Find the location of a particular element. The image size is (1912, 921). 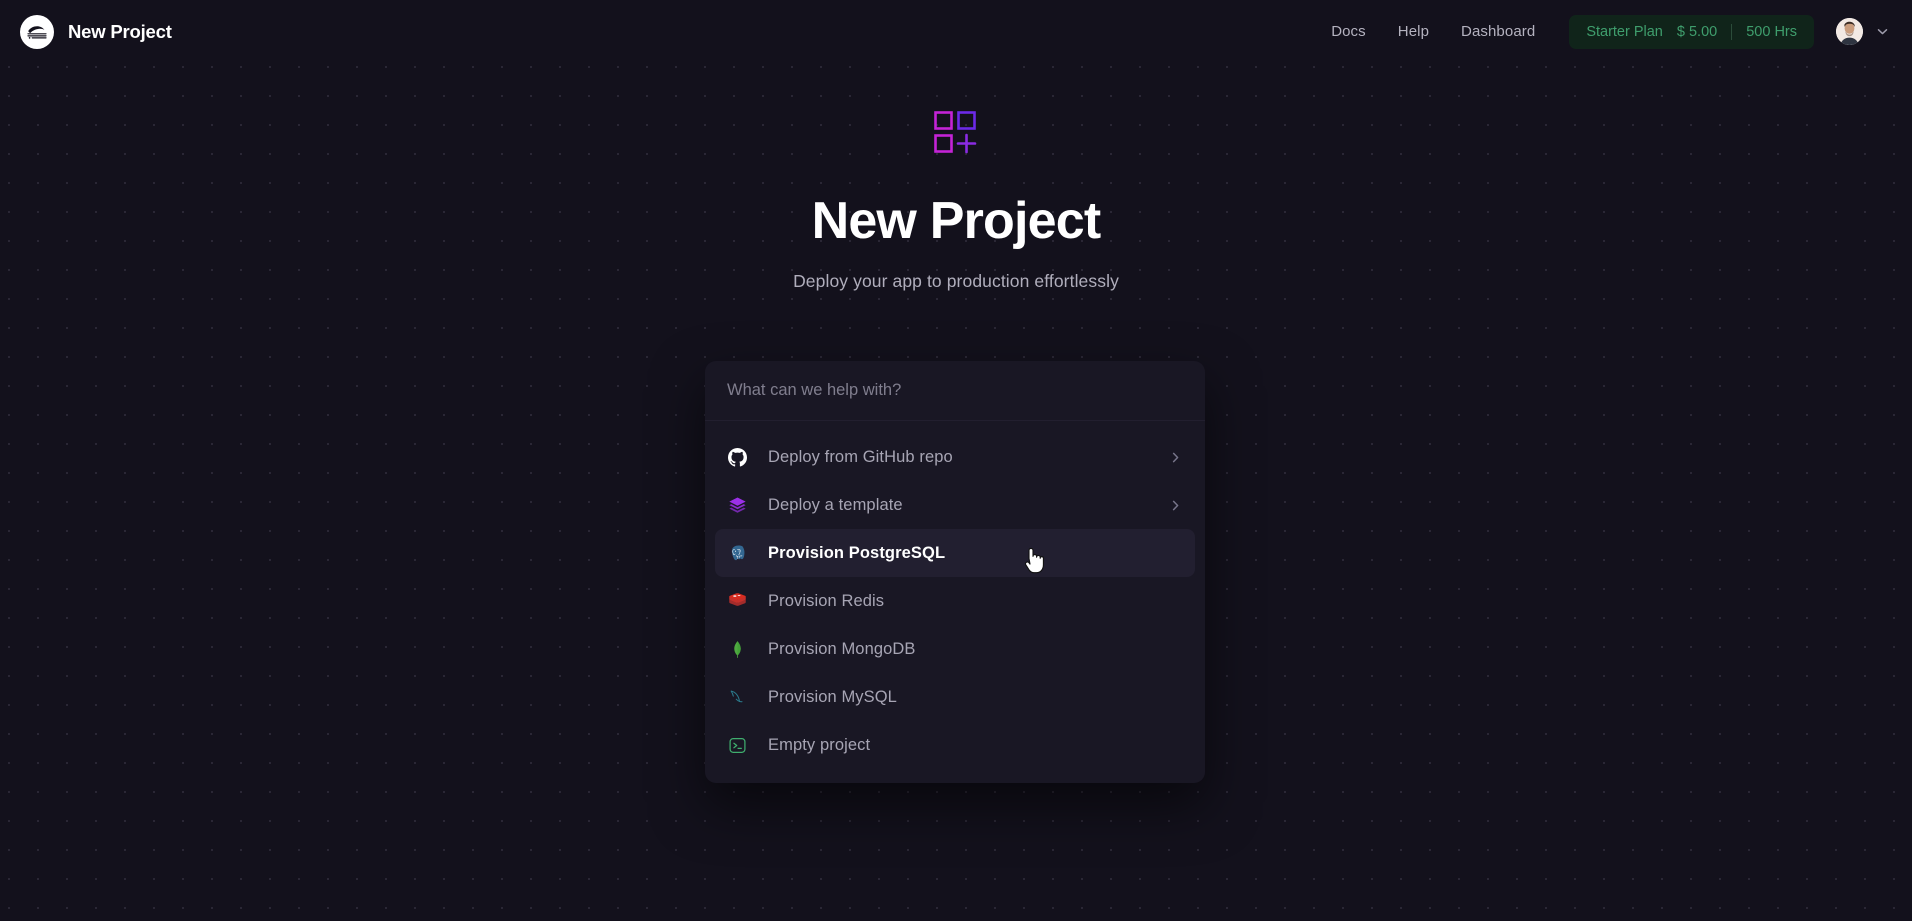

menu-item-empty: Empty project is located at coordinates (955, 745).